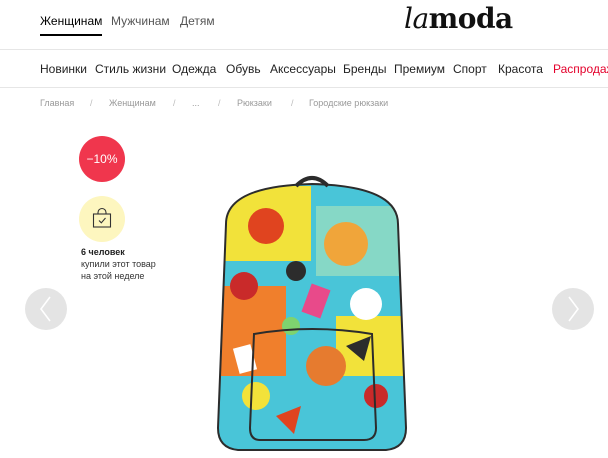 The width and height of the screenshot is (608, 458). Describe the element at coordinates (71, 25) in the screenshot. I see `tab-women: Женщинам` at that location.